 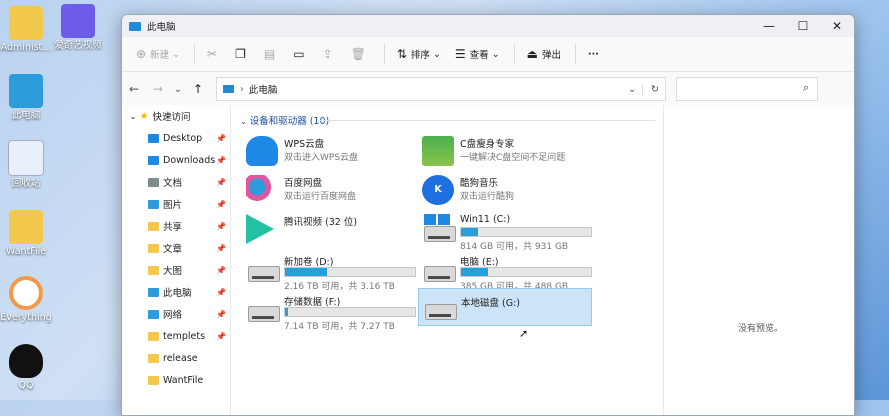 I want to click on breadcrumb-this-pc: 此电脑, so click(x=263, y=89).